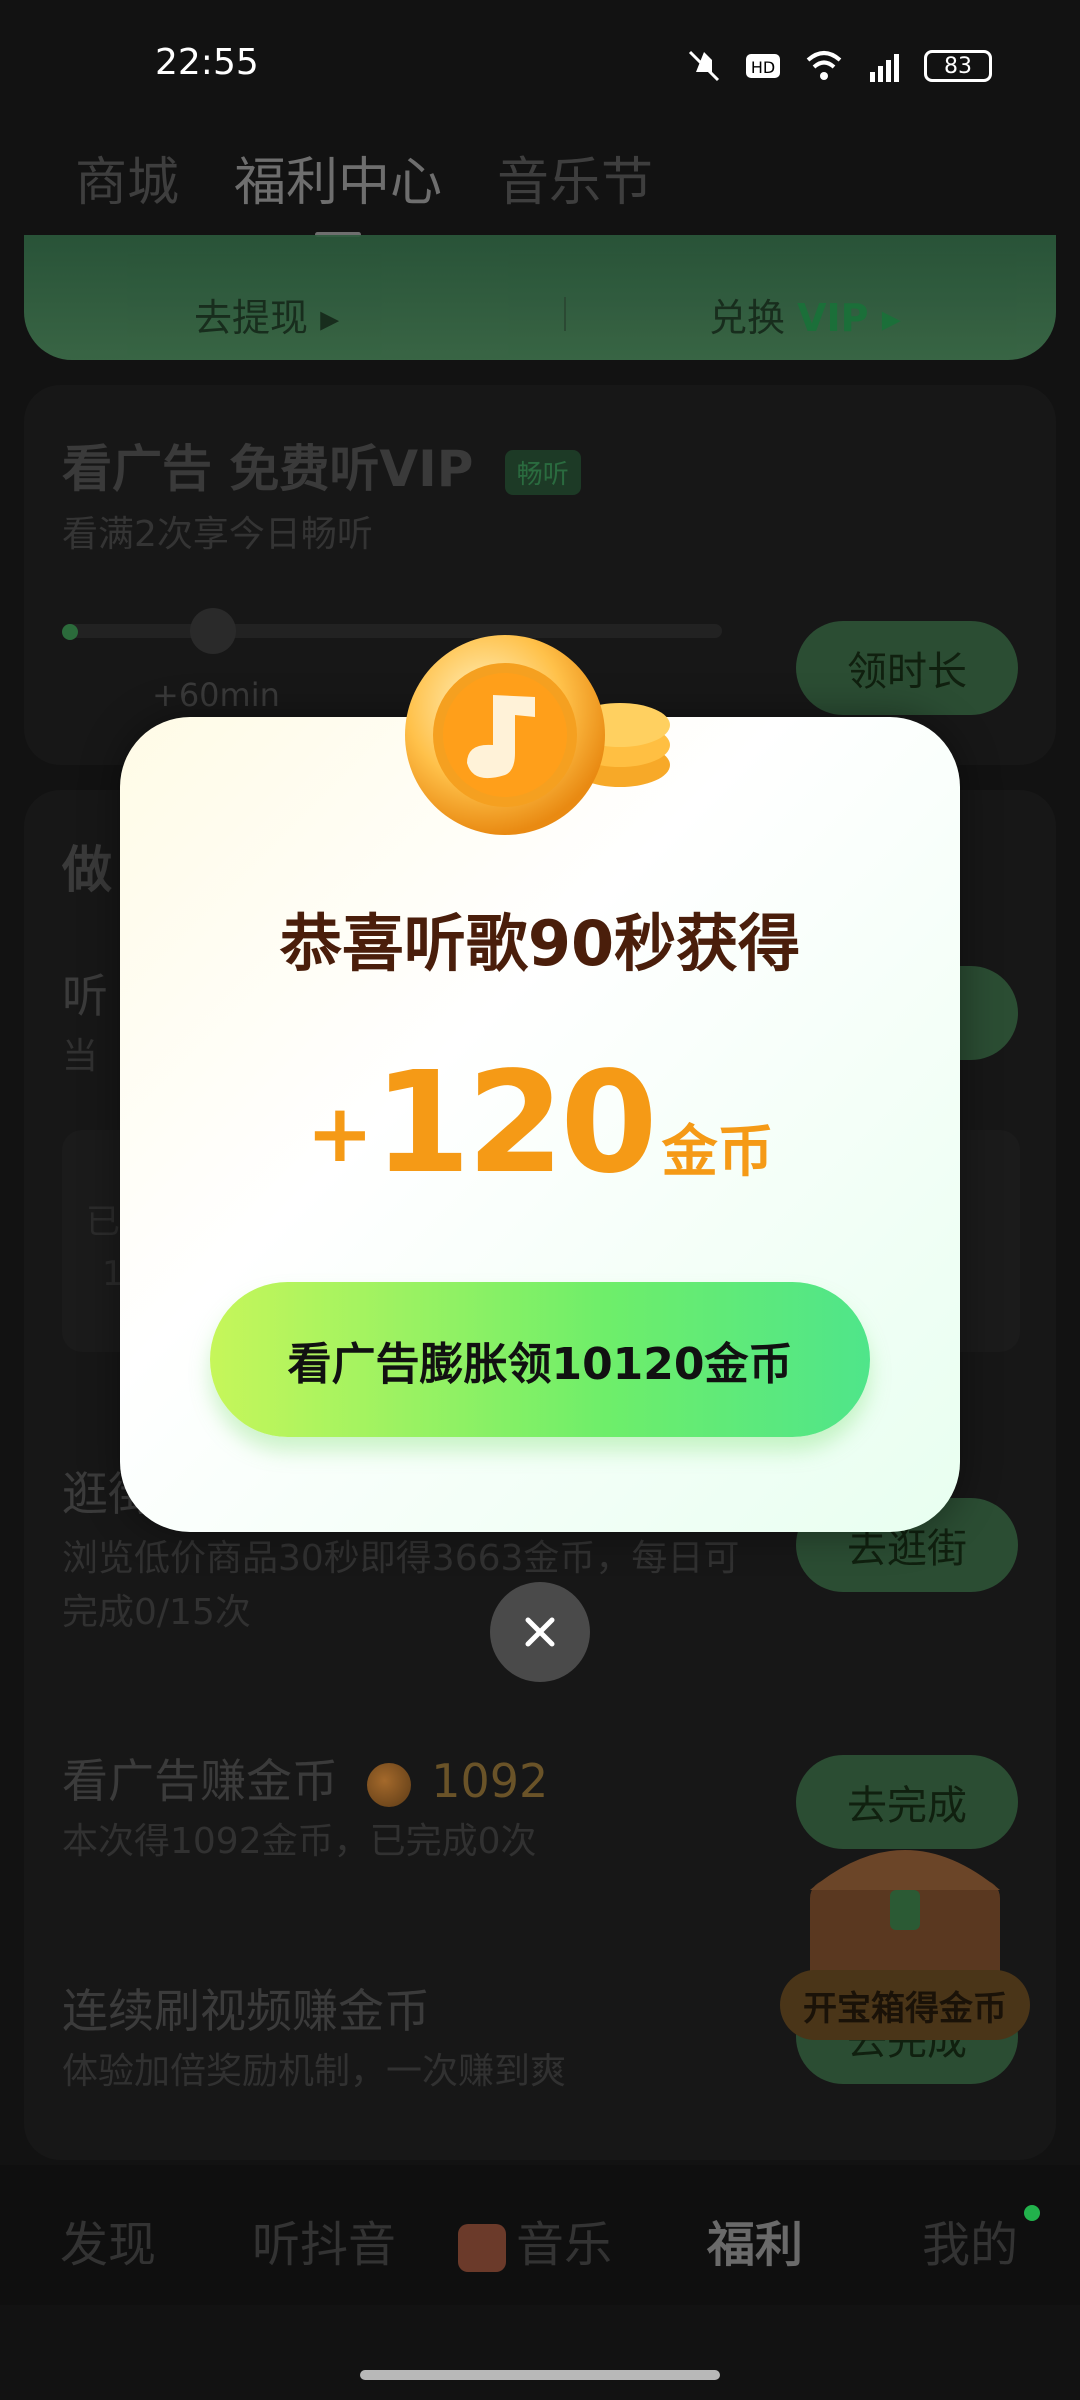  I want to click on watch-ad-boost-button: 看广告膨胀领10120金币, so click(540, 1359).